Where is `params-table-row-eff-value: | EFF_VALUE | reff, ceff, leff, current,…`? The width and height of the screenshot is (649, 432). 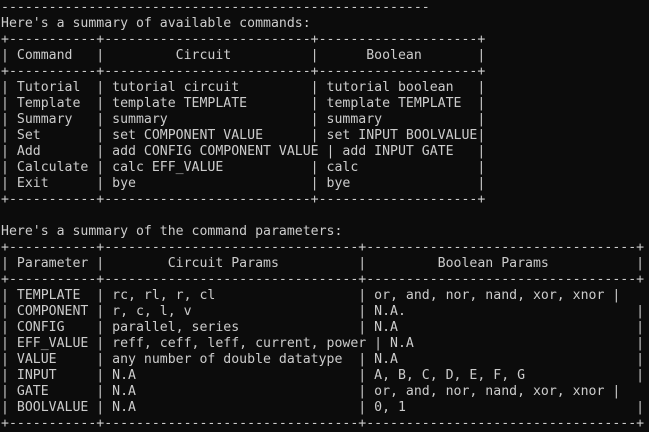 params-table-row-eff-value: | EFF_VALUE | reff, ceff, leff, current,… is located at coordinates (323, 343).